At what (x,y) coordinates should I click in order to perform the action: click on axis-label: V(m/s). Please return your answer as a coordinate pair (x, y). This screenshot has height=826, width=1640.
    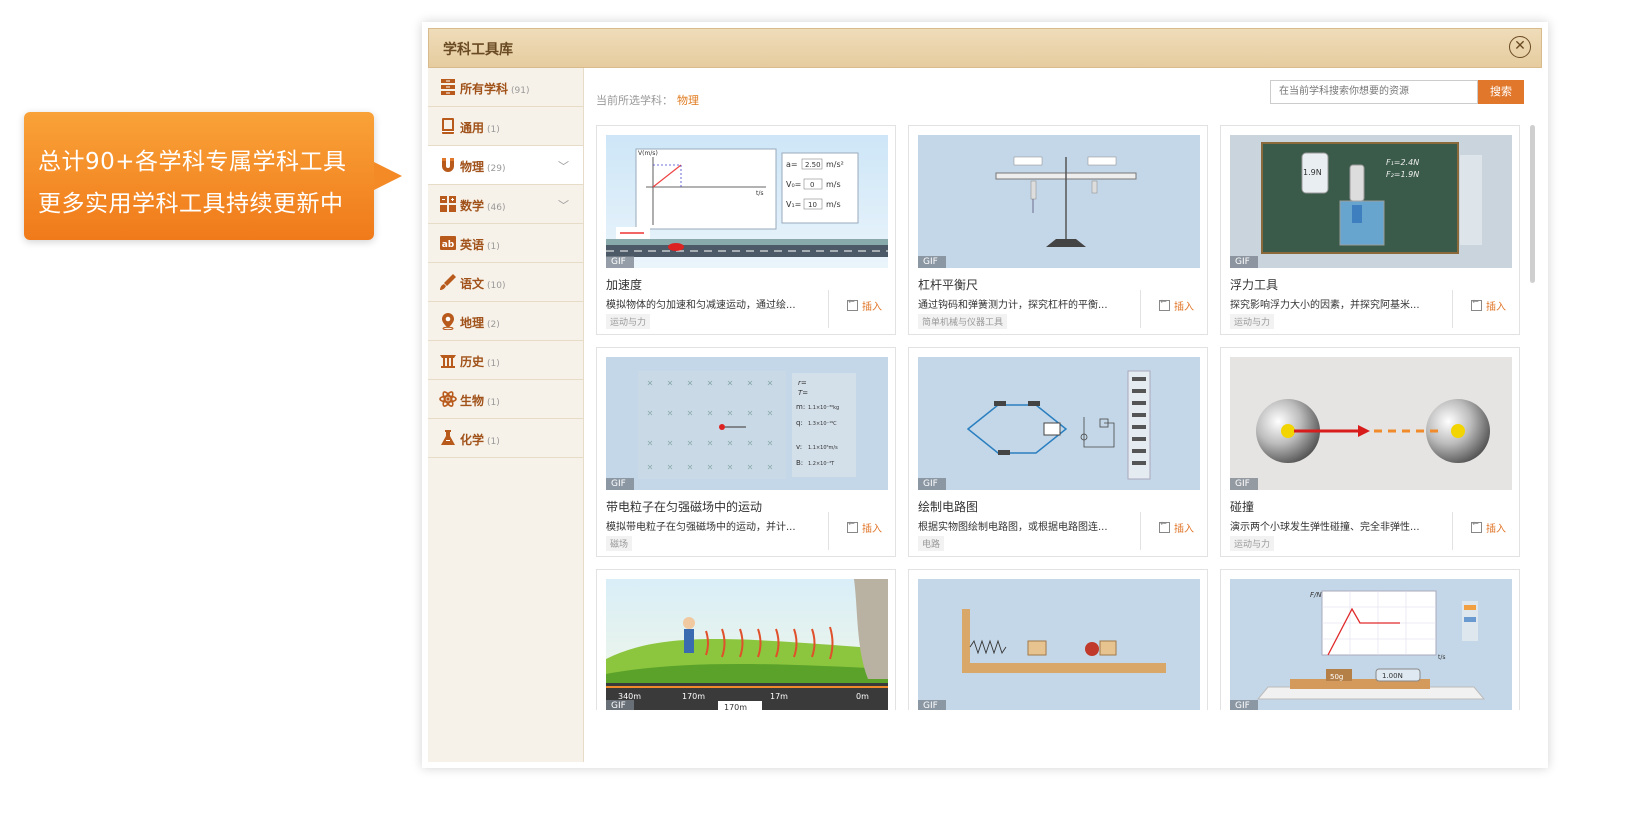
    Looking at the image, I should click on (648, 153).